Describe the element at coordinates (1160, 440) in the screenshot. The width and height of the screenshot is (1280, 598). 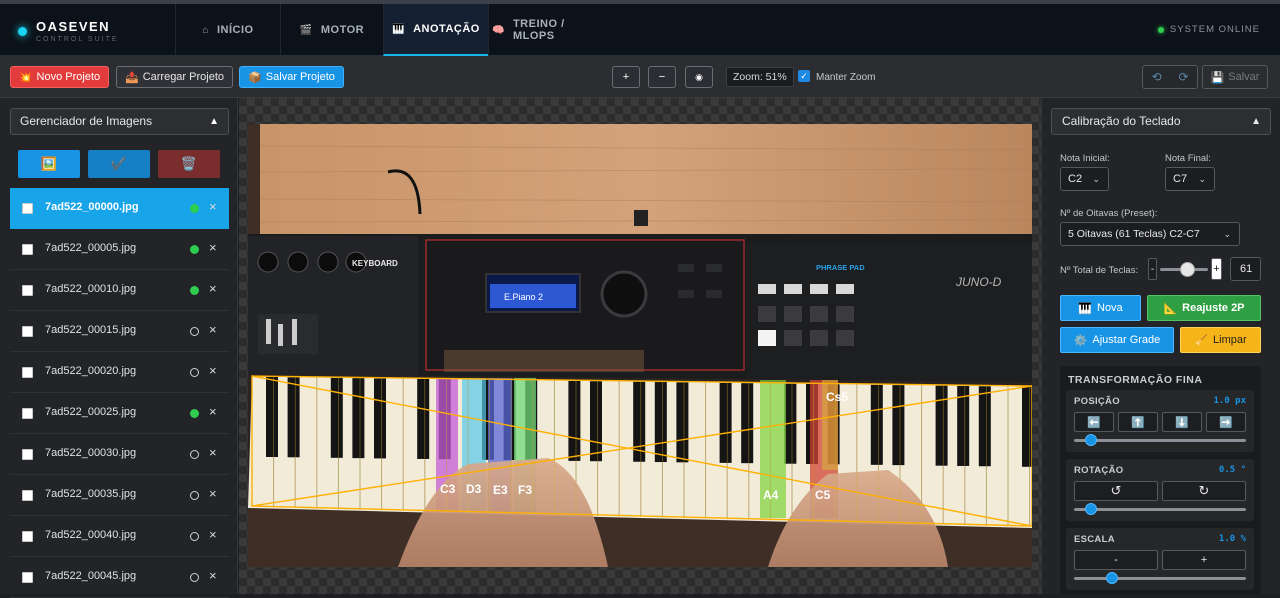
I see `position-slider` at that location.